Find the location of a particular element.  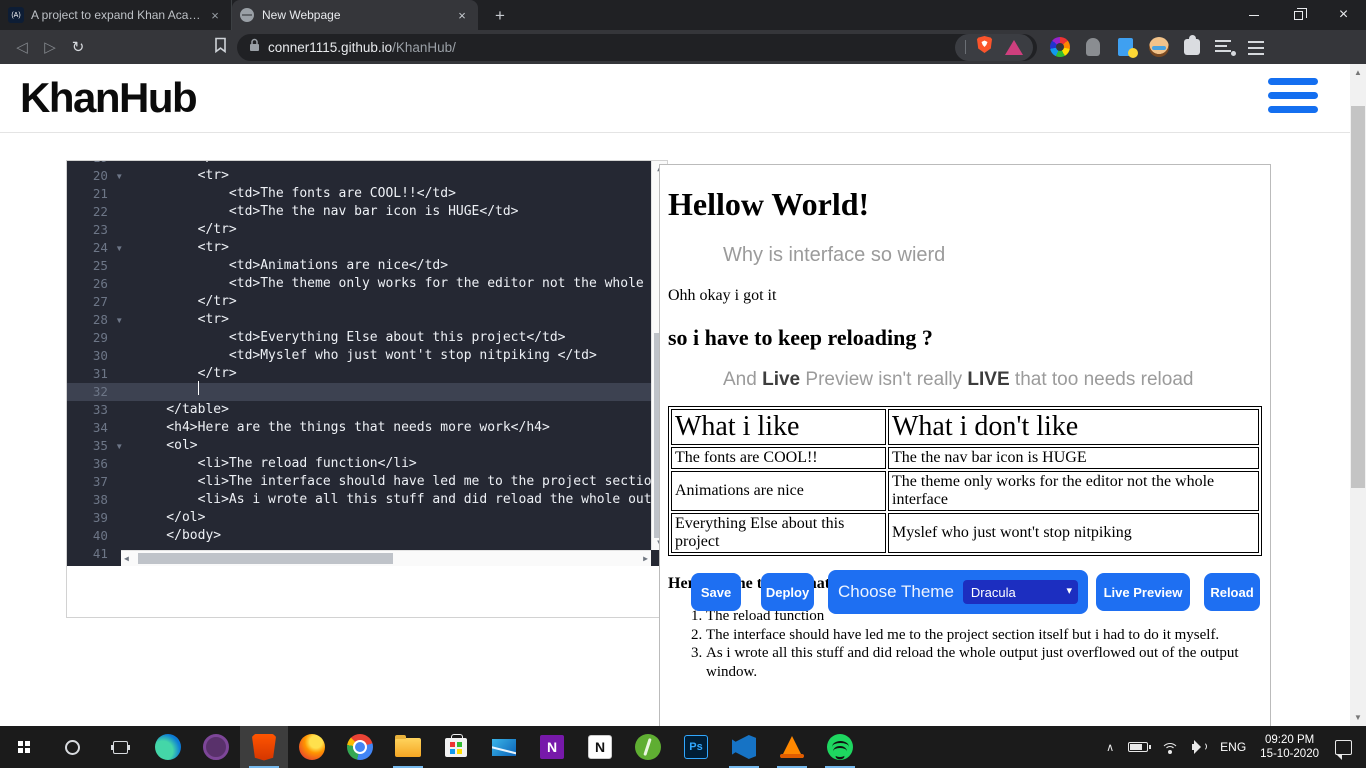

preview-heading: Hellow World! is located at coordinates (769, 204).